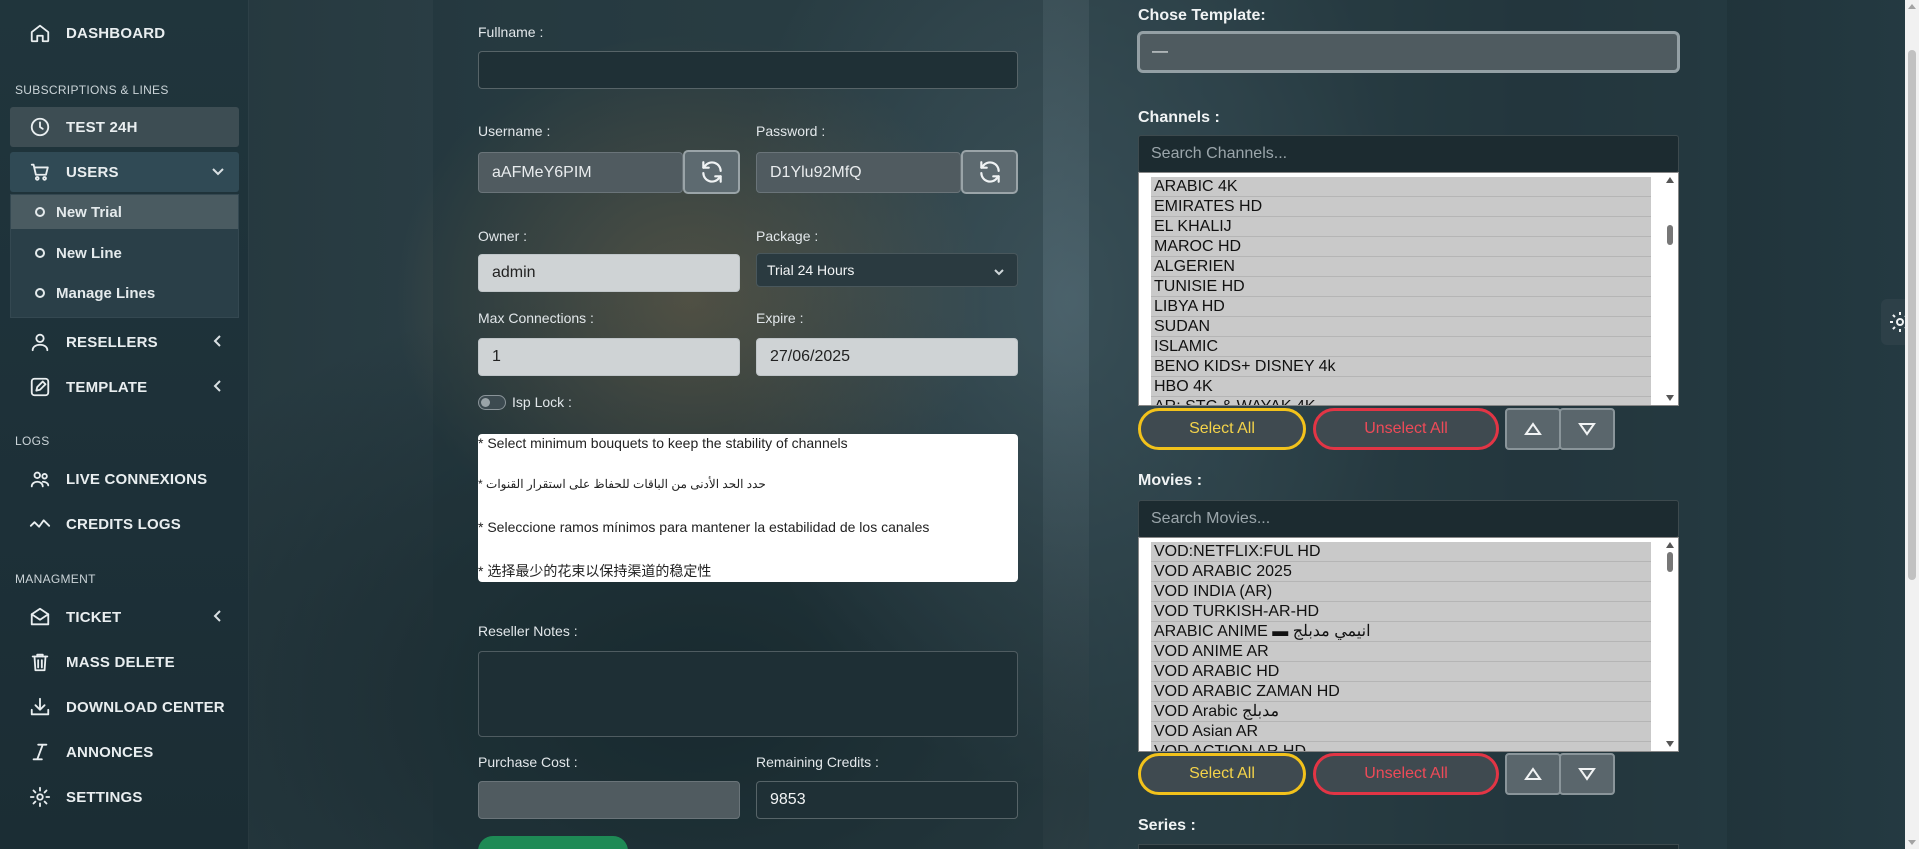 The height and width of the screenshot is (849, 1919). I want to click on refresh-icon, so click(989, 172).